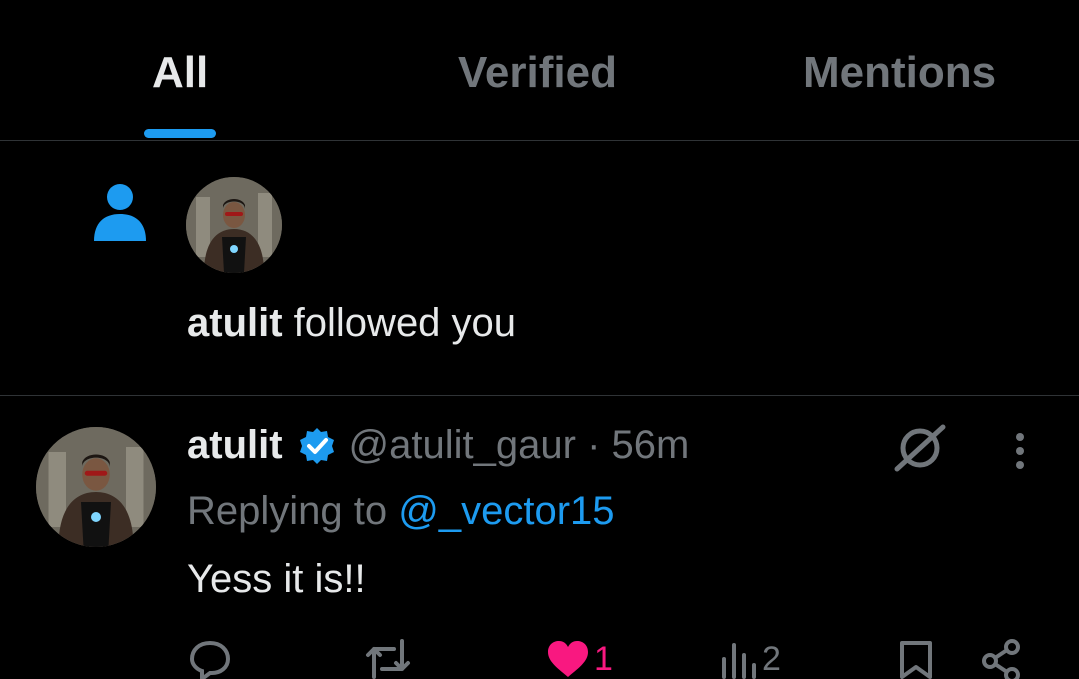  What do you see at coordinates (1020, 451) in the screenshot?
I see `more-options-icon` at bounding box center [1020, 451].